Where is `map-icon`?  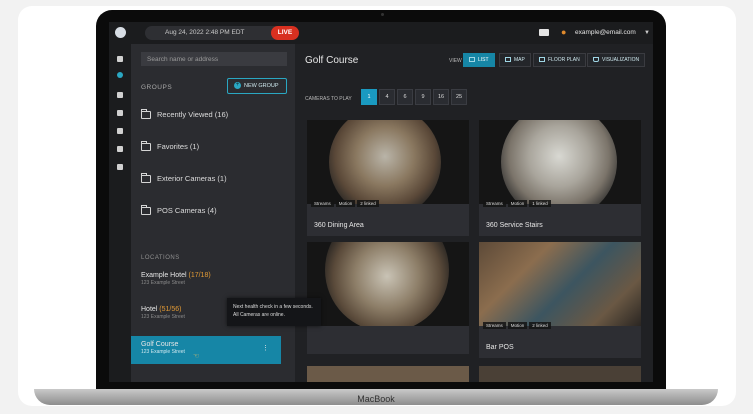 map-icon is located at coordinates (508, 60).